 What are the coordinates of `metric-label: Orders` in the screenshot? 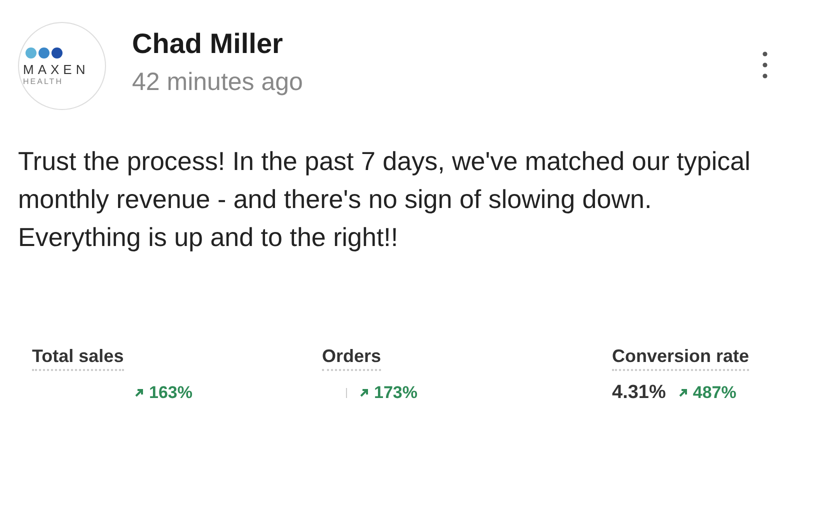 It's located at (352, 358).